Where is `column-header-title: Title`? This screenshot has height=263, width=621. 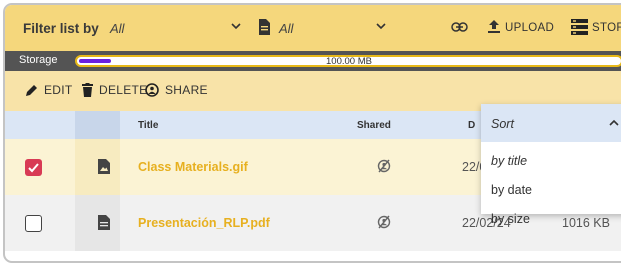 column-header-title: Title is located at coordinates (148, 125).